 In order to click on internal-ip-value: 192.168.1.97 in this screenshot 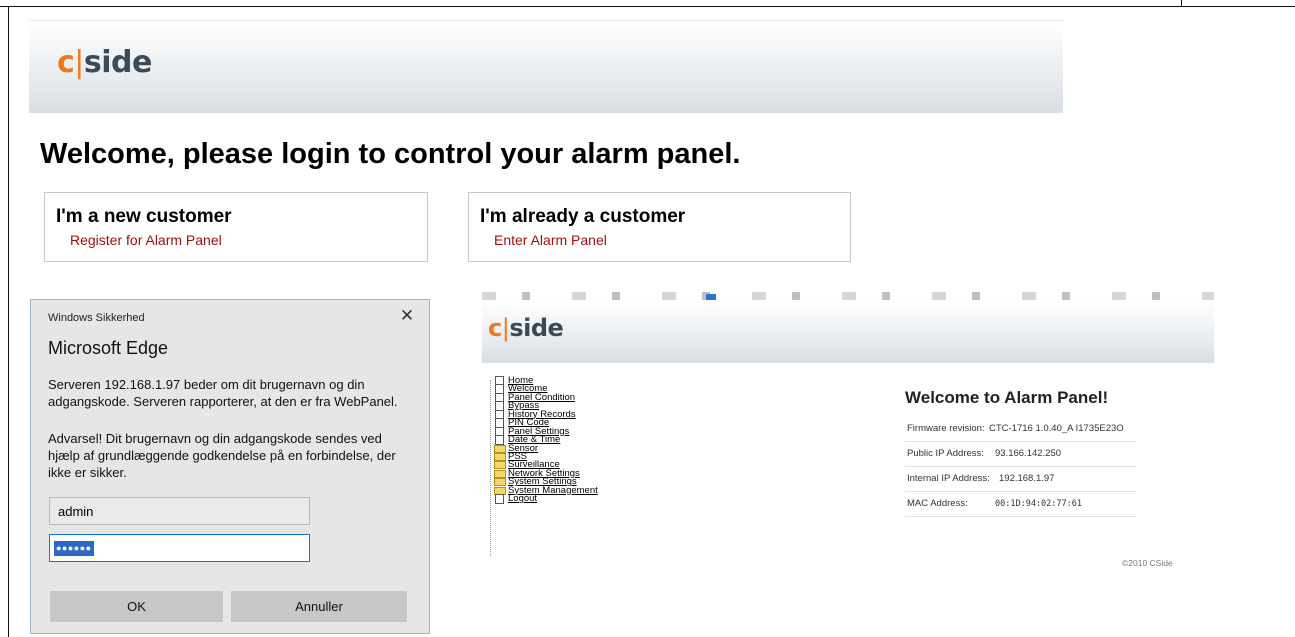, I will do `click(1027, 478)`.